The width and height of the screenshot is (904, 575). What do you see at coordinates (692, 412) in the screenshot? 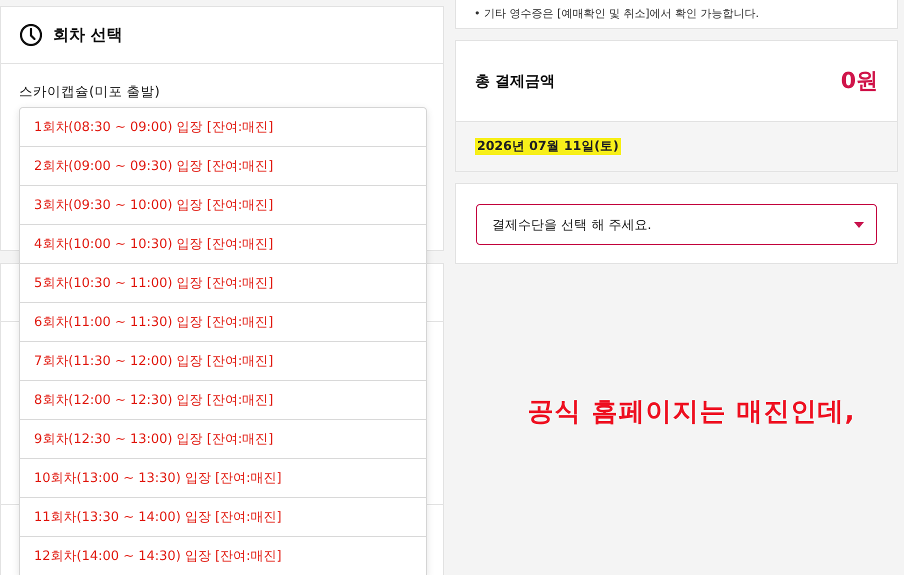
I see `annotation-text: 공식 홈페이지는 매진인데,` at bounding box center [692, 412].